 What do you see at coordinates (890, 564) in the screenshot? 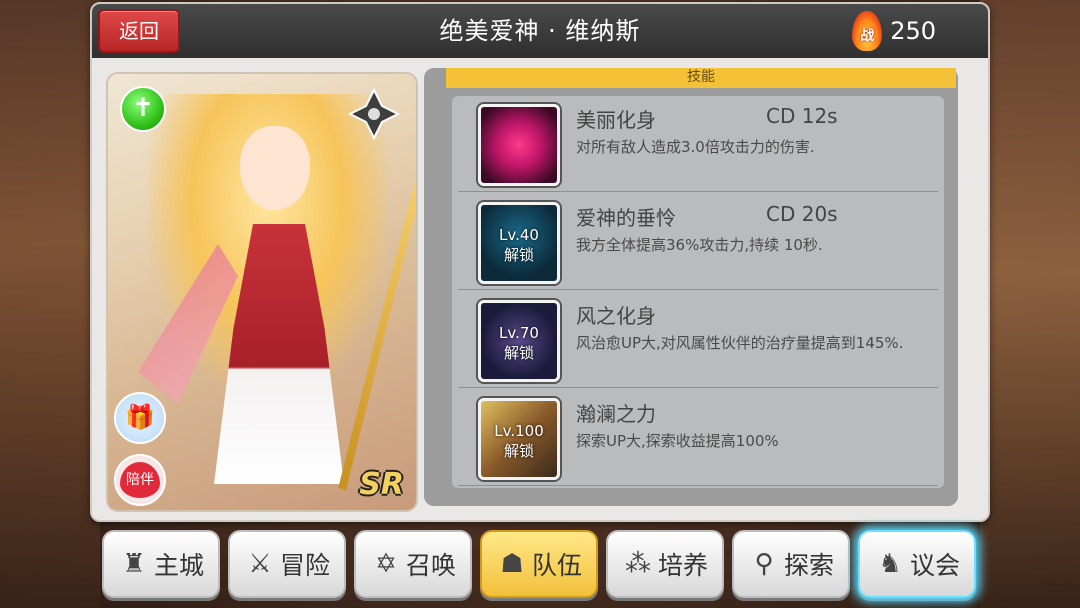
I see `council-icon: ♞` at bounding box center [890, 564].